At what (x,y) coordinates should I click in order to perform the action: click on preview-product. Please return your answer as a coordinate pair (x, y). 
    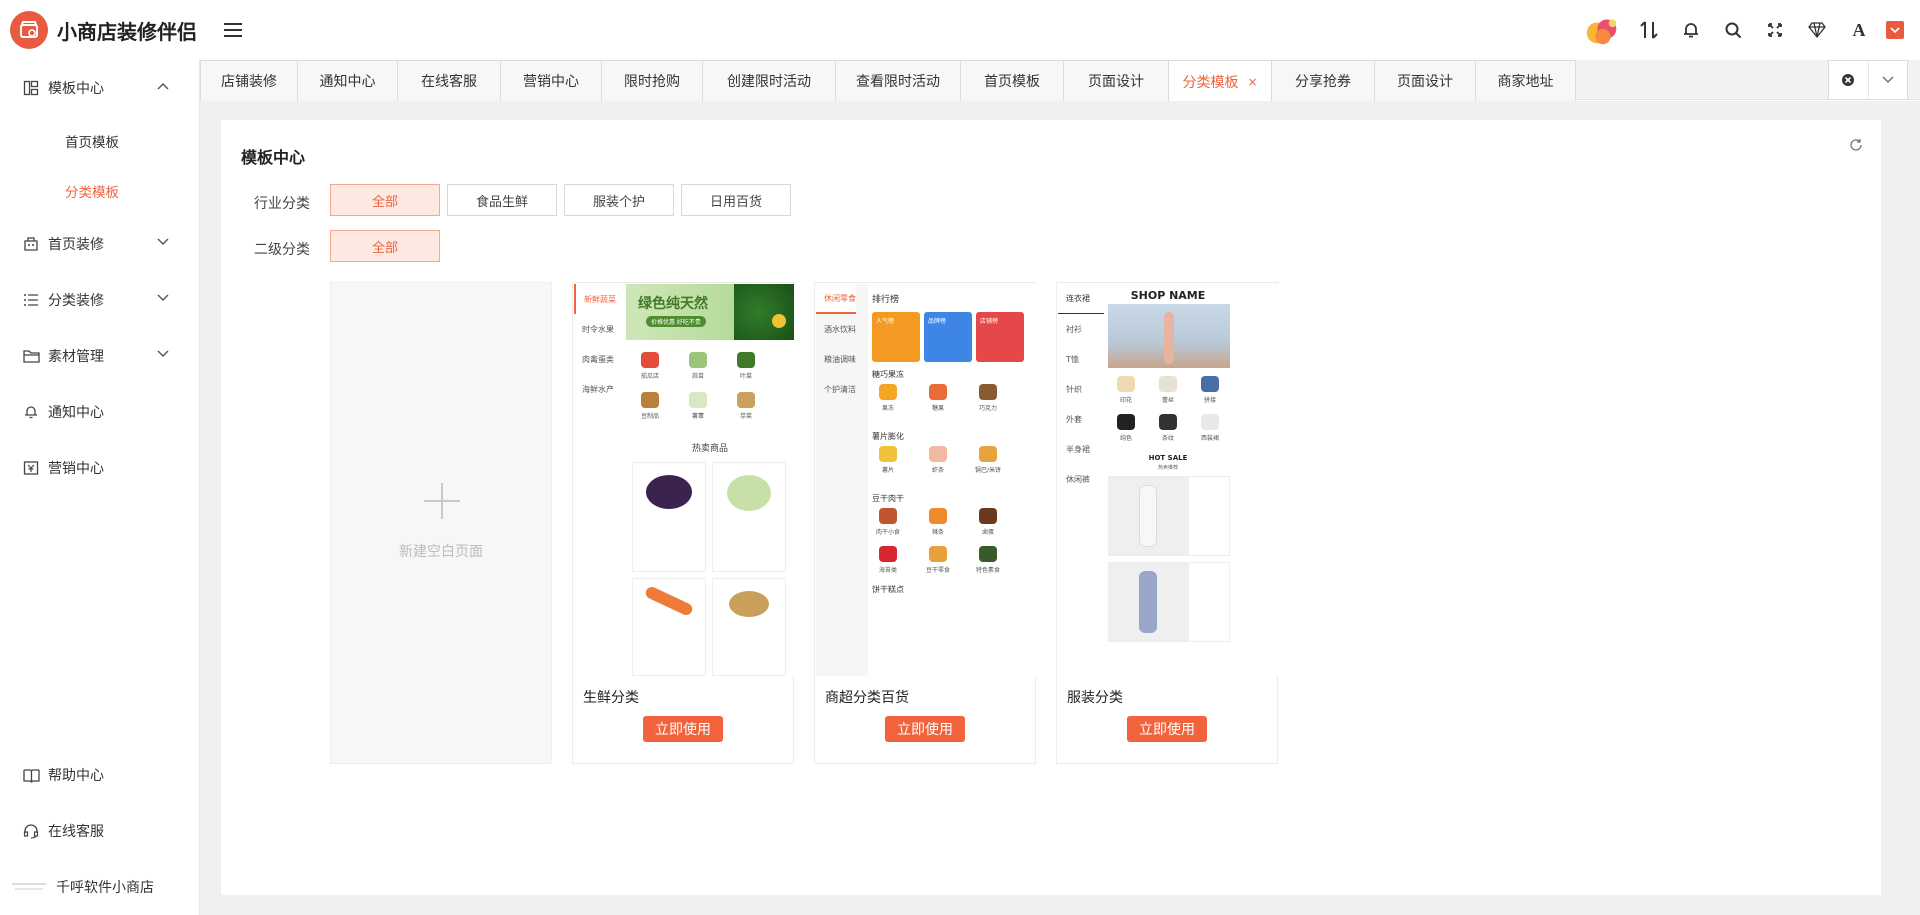
    Looking at the image, I should click on (749, 517).